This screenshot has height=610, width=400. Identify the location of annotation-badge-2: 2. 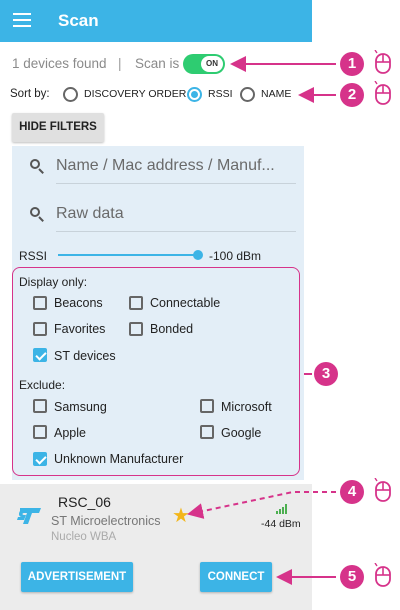
(352, 95).